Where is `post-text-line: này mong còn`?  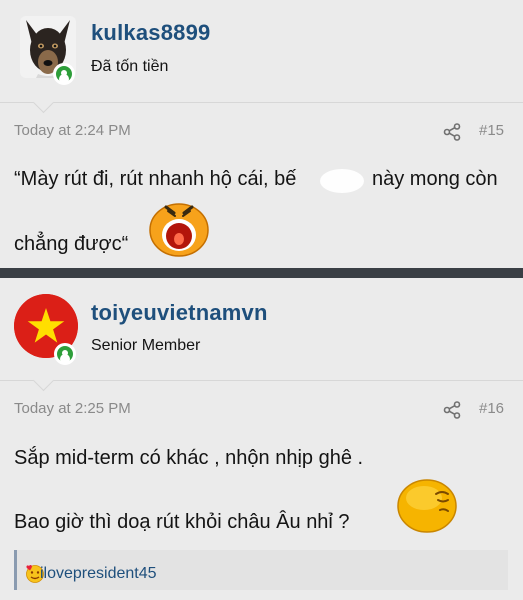
post-text-line: này mong còn is located at coordinates (435, 179).